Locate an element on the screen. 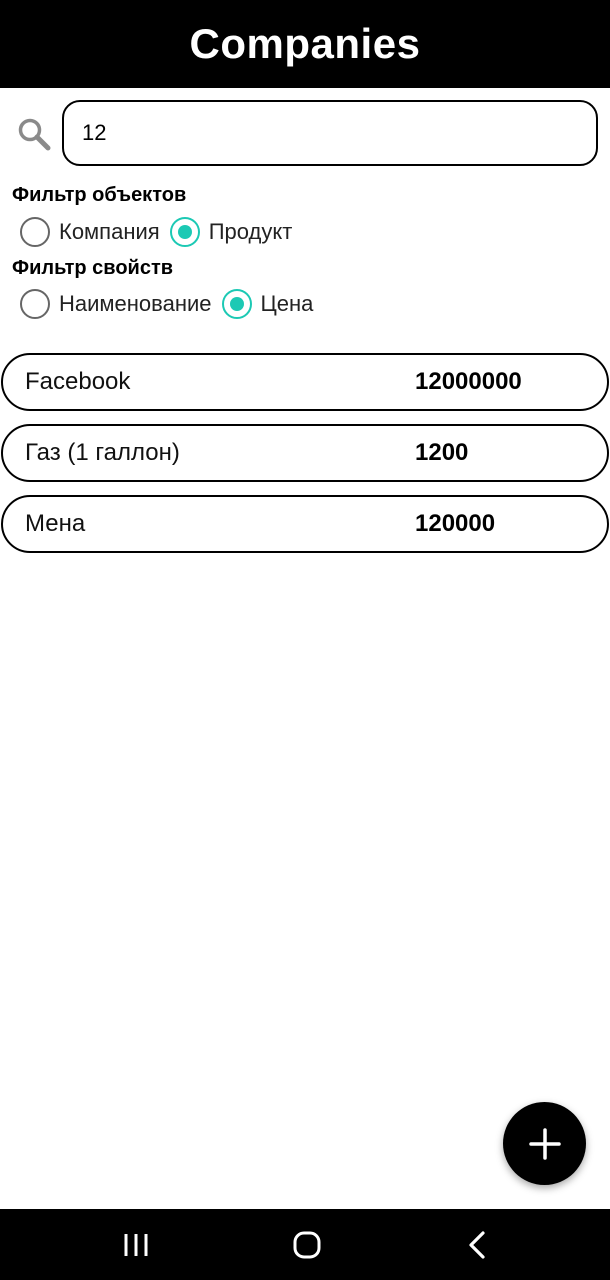  radio-name: Наименование is located at coordinates (116, 304).